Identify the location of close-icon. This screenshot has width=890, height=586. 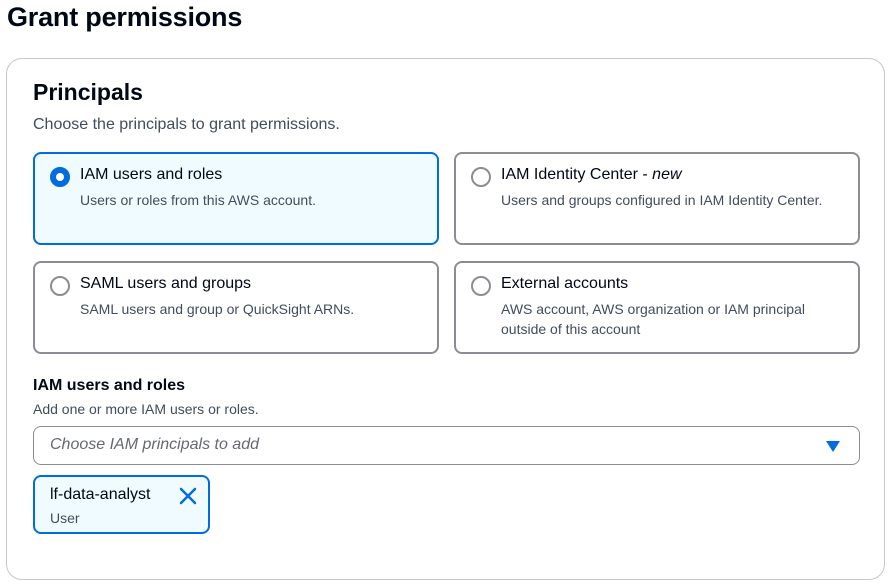
(188, 496).